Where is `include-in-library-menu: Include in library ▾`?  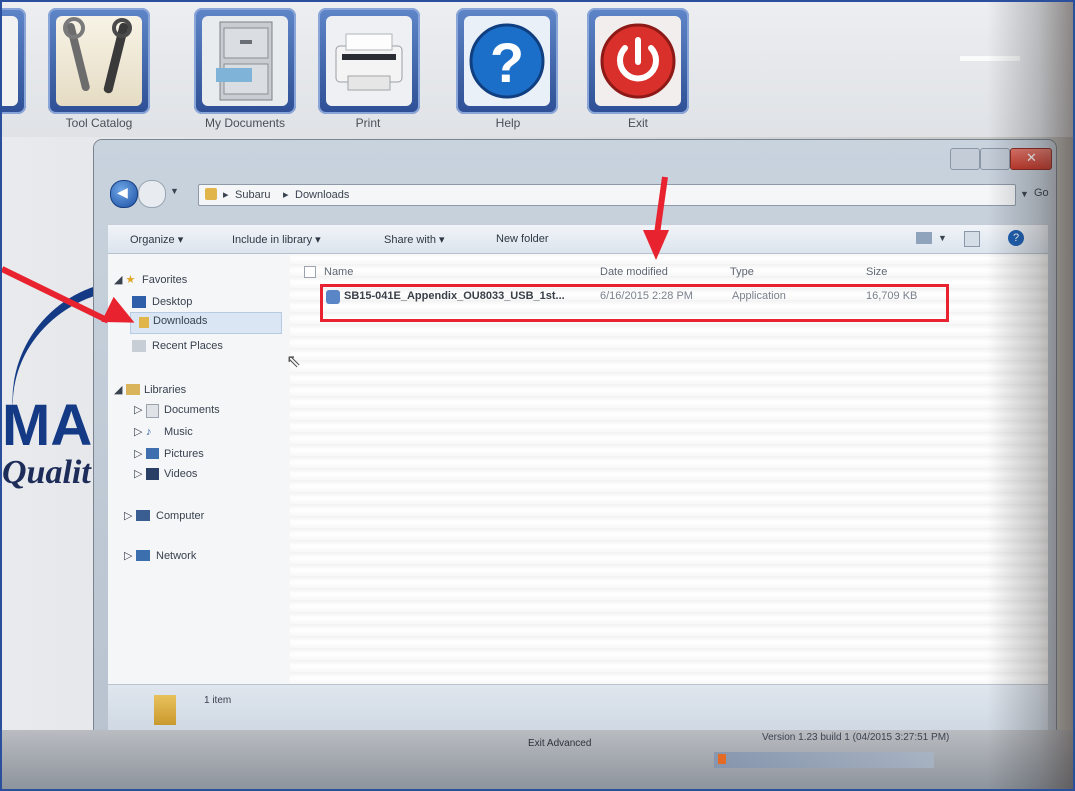
include-in-library-menu: Include in library ▾ is located at coordinates (276, 239).